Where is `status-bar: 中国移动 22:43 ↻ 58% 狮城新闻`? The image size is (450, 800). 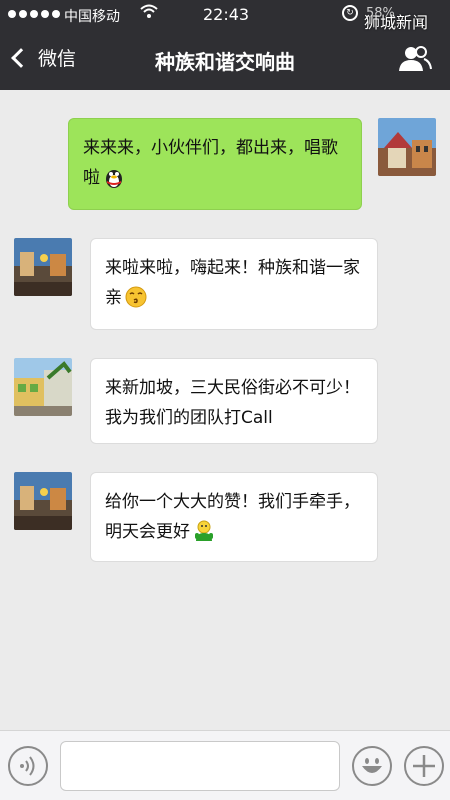
status-bar: 中国移动 22:43 ↻ 58% 狮城新闻 is located at coordinates (225, 16).